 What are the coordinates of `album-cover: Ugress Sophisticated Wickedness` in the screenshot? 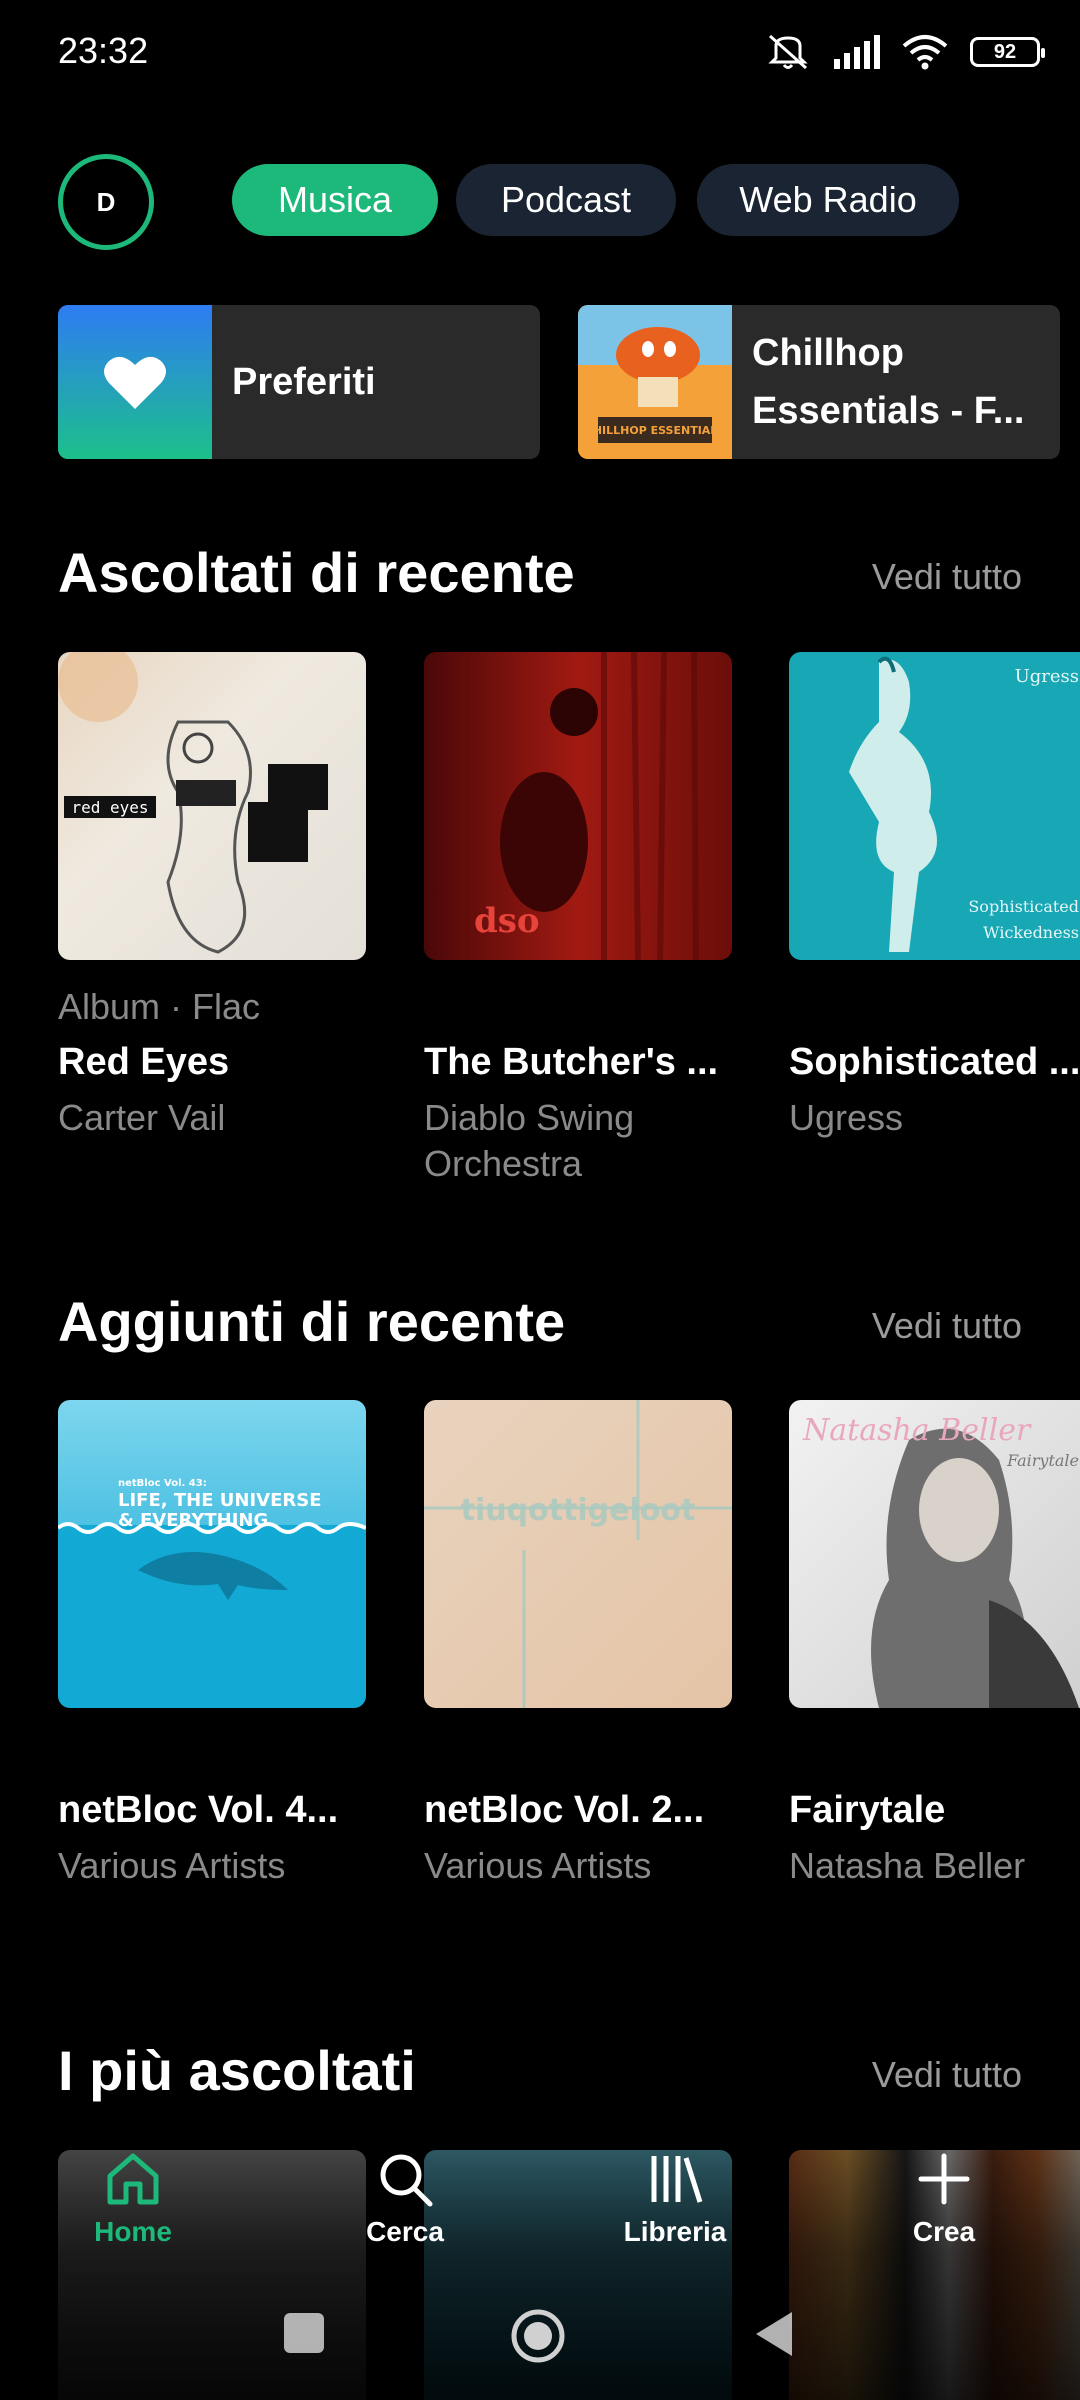 It's located at (934, 806).